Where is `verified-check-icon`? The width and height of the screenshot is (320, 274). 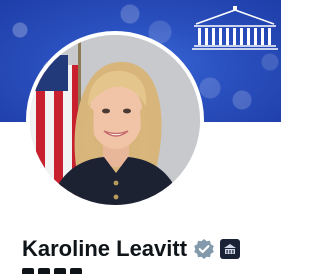 verified-check-icon is located at coordinates (204, 249).